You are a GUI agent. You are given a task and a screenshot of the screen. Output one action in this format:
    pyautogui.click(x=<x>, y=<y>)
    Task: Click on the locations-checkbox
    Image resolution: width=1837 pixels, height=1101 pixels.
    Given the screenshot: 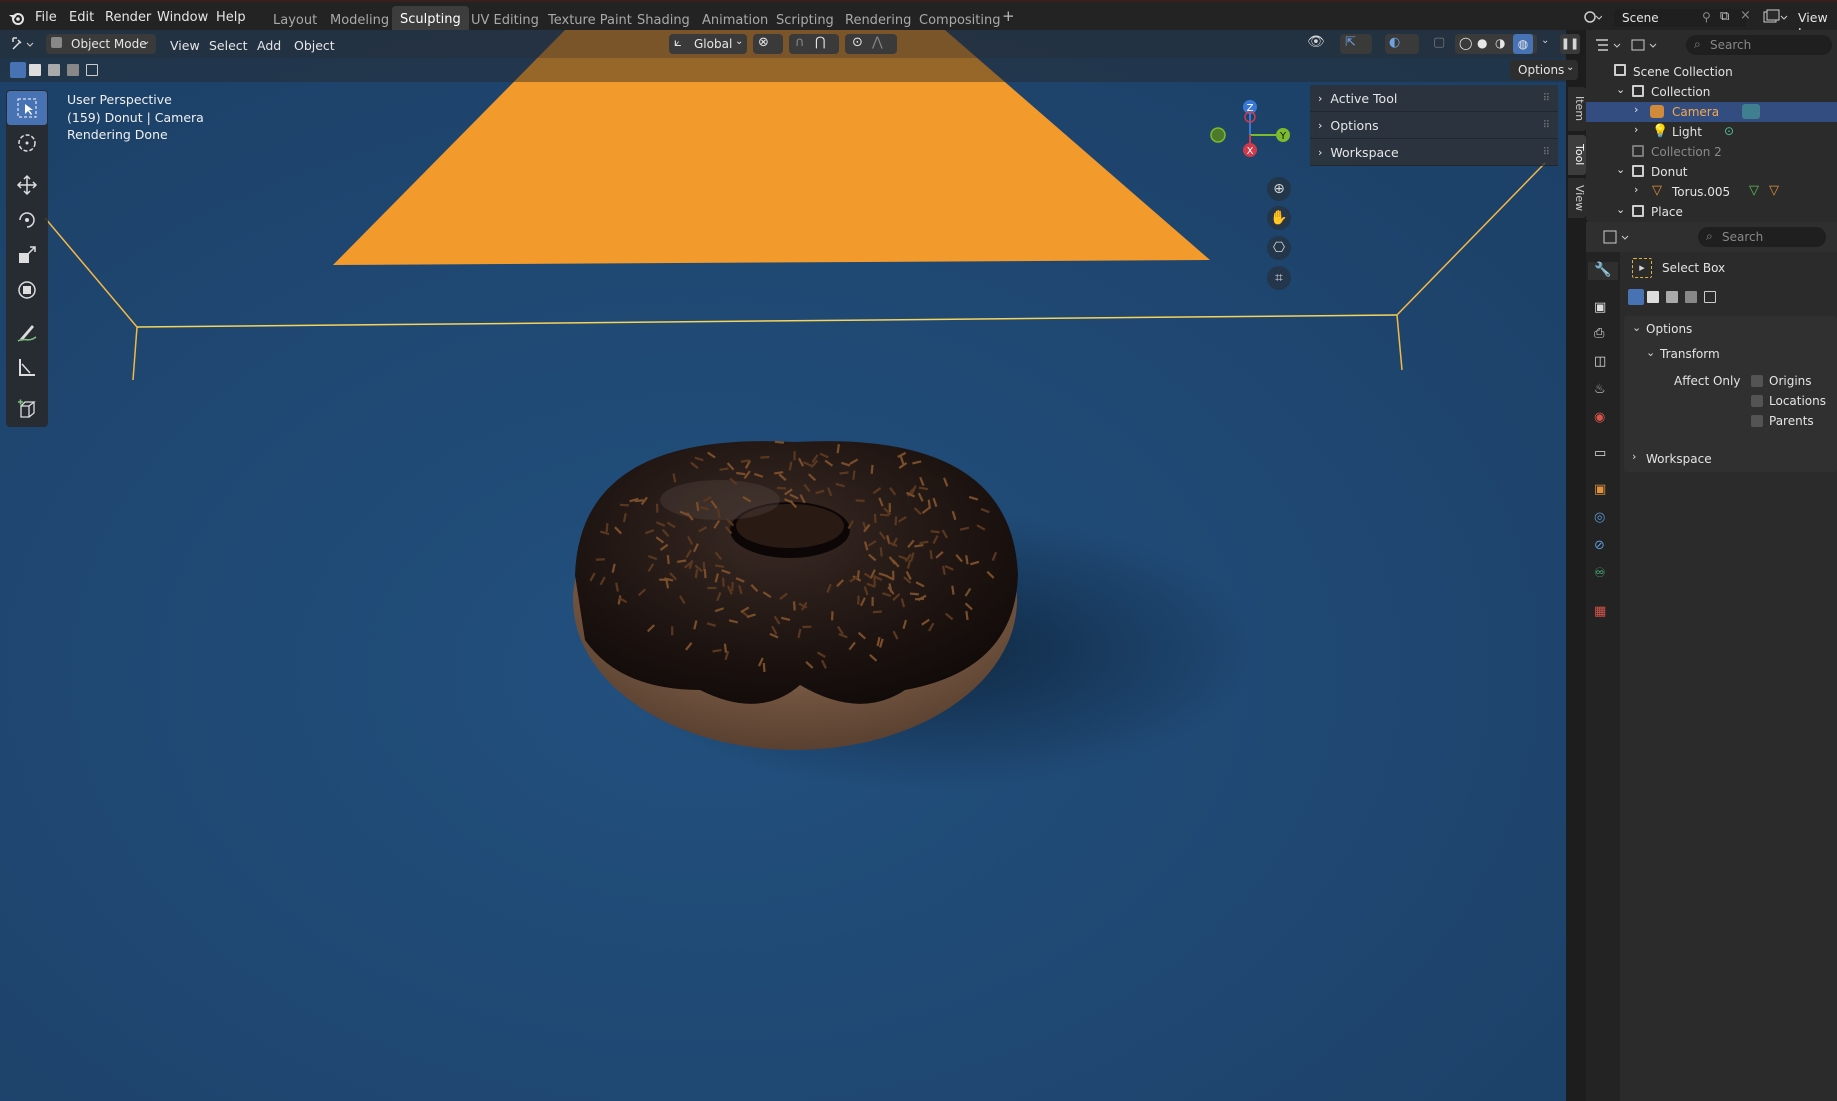 What is the action you would take?
    pyautogui.click(x=1757, y=401)
    